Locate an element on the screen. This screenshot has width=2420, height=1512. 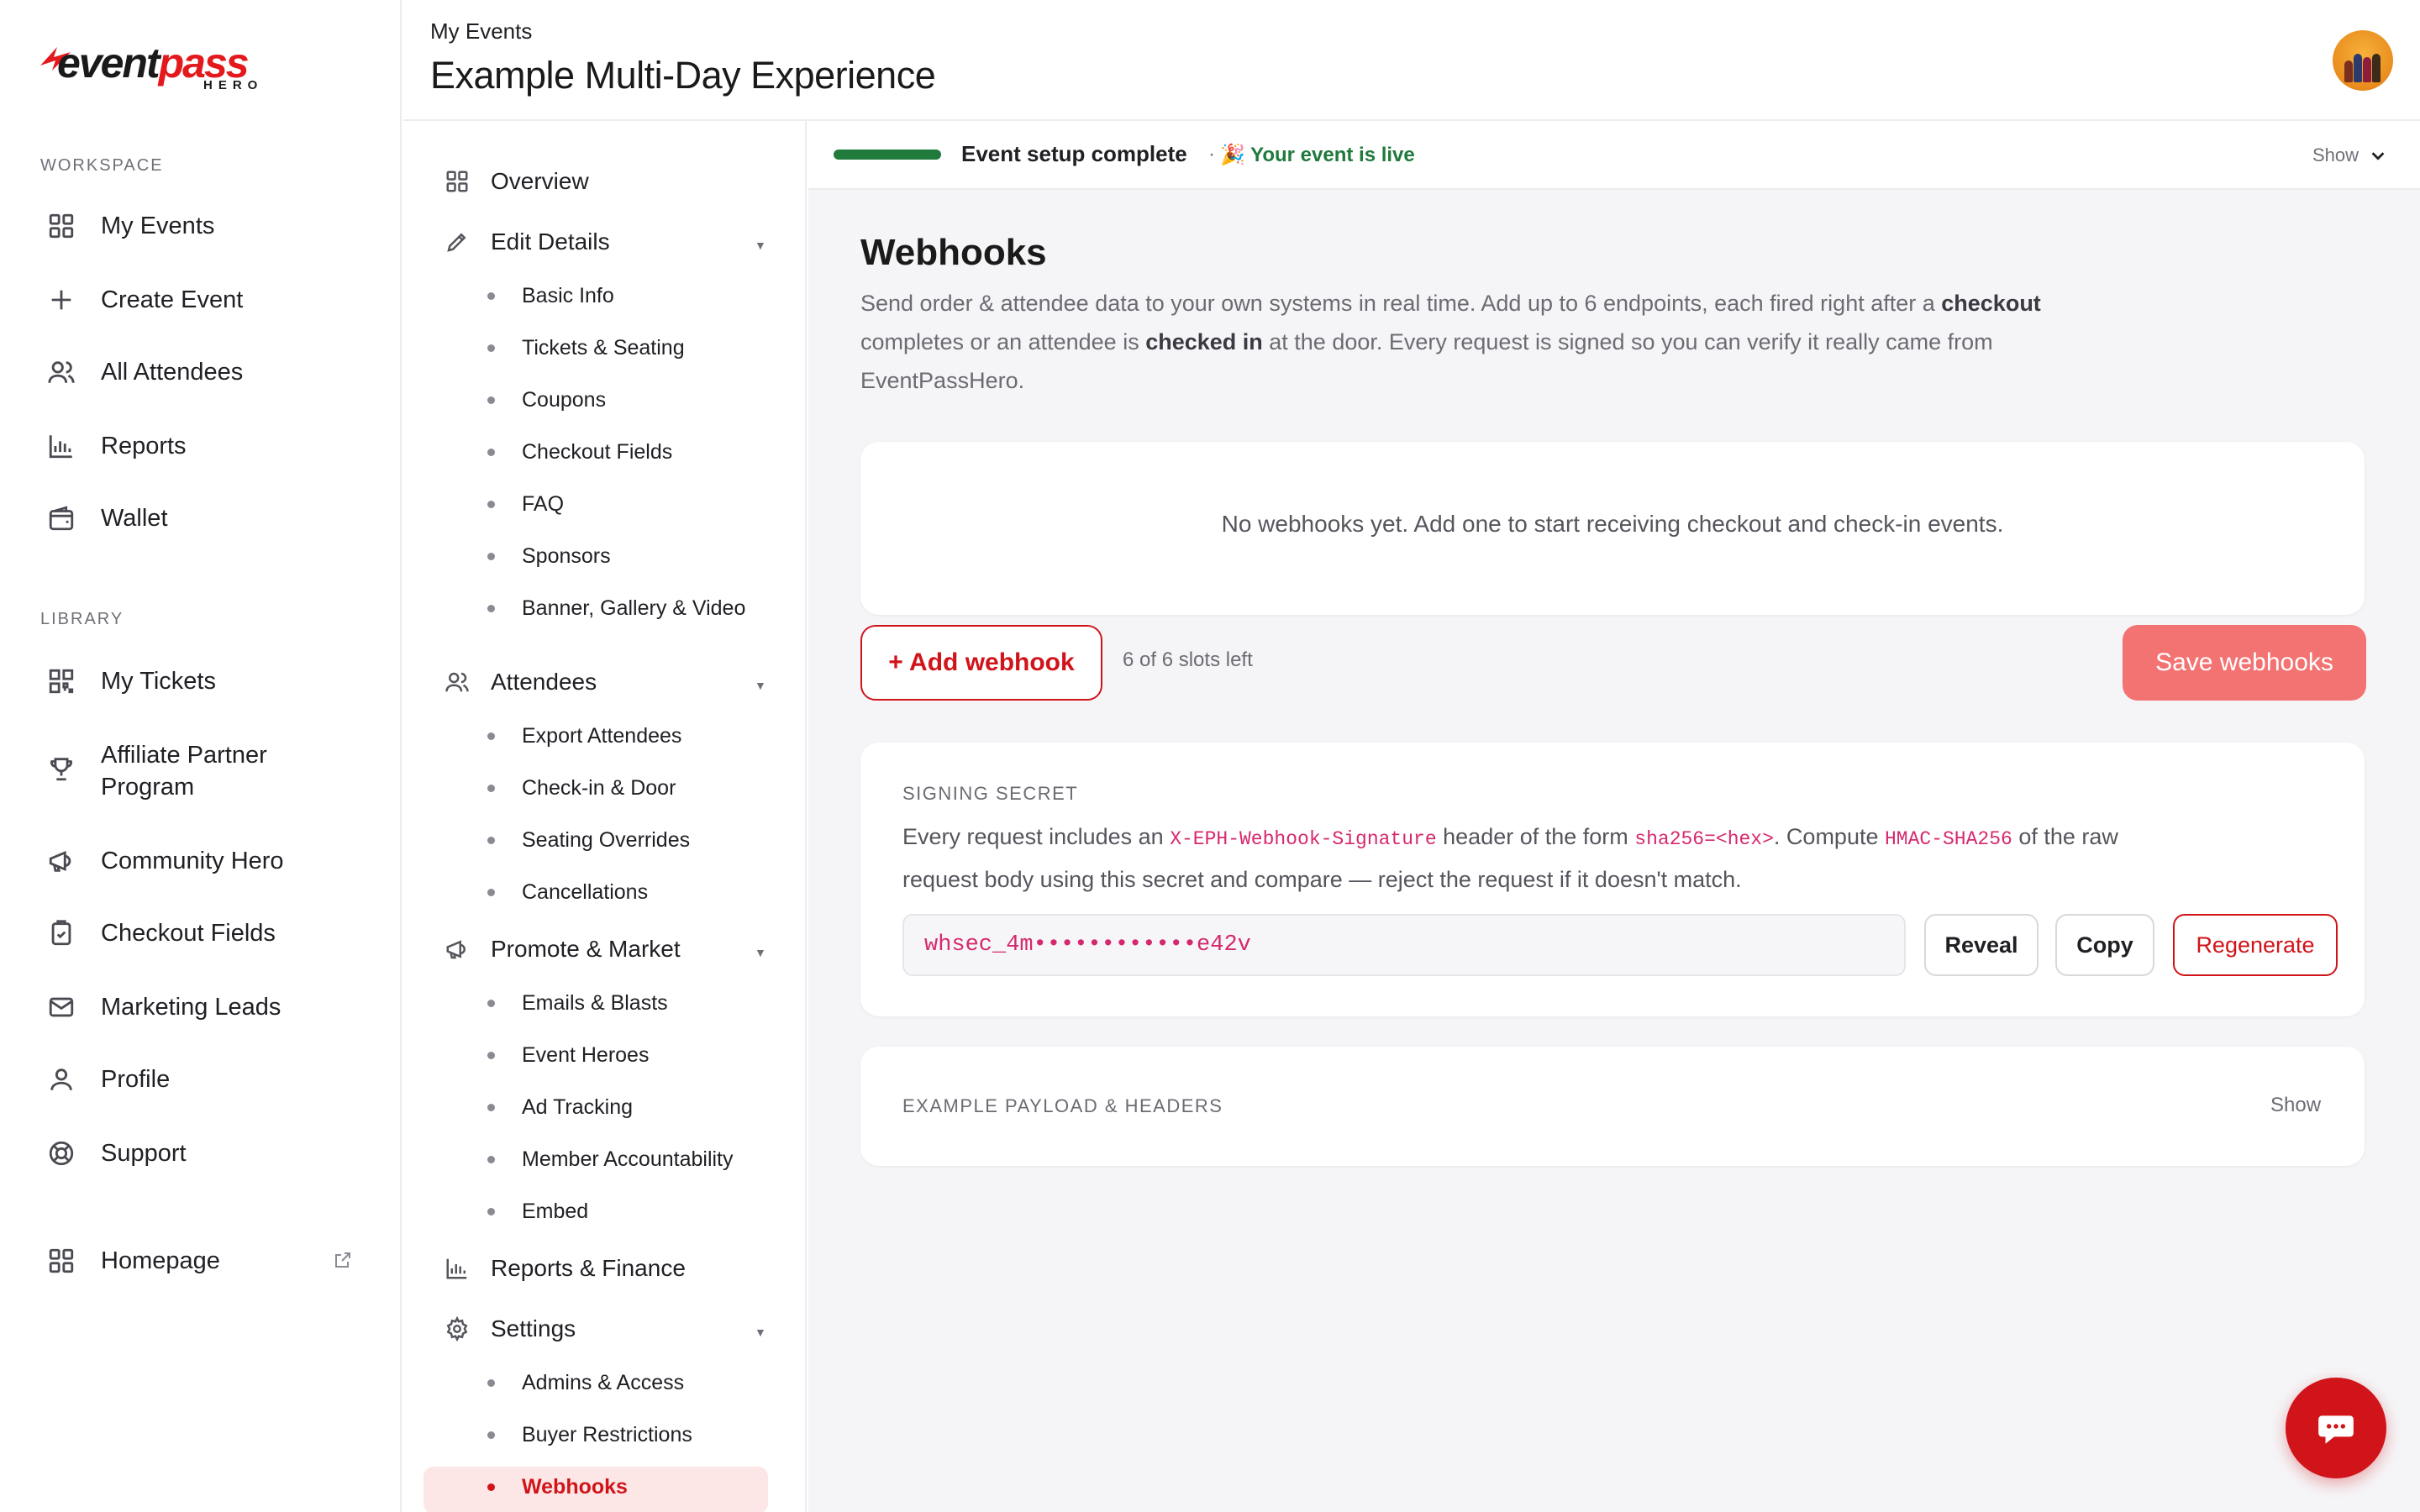
subnav-settings: Settings is located at coordinates (510, 1328).